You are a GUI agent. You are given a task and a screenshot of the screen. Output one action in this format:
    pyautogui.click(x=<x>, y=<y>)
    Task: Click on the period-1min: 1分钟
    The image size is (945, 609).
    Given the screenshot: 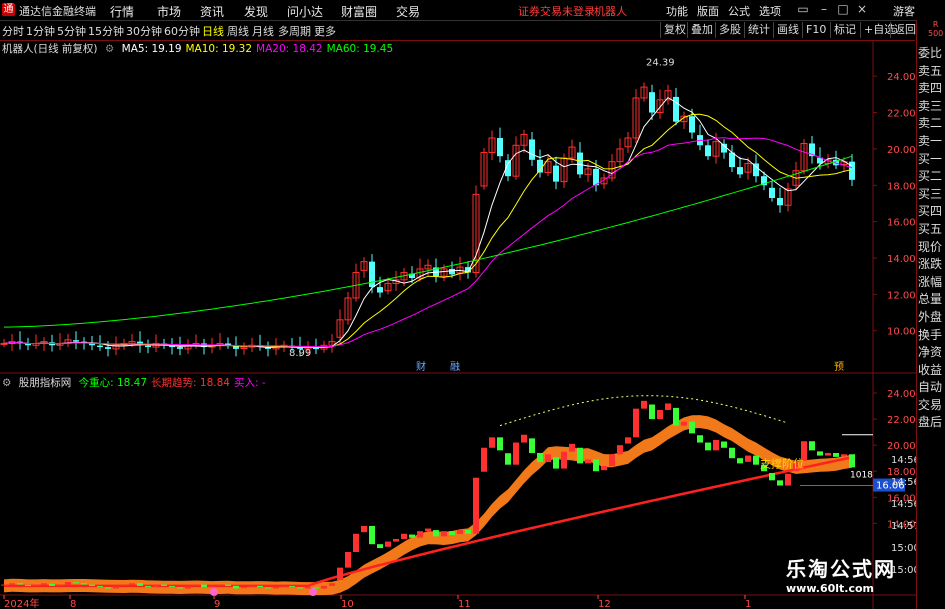 What is the action you would take?
    pyautogui.click(x=40, y=31)
    